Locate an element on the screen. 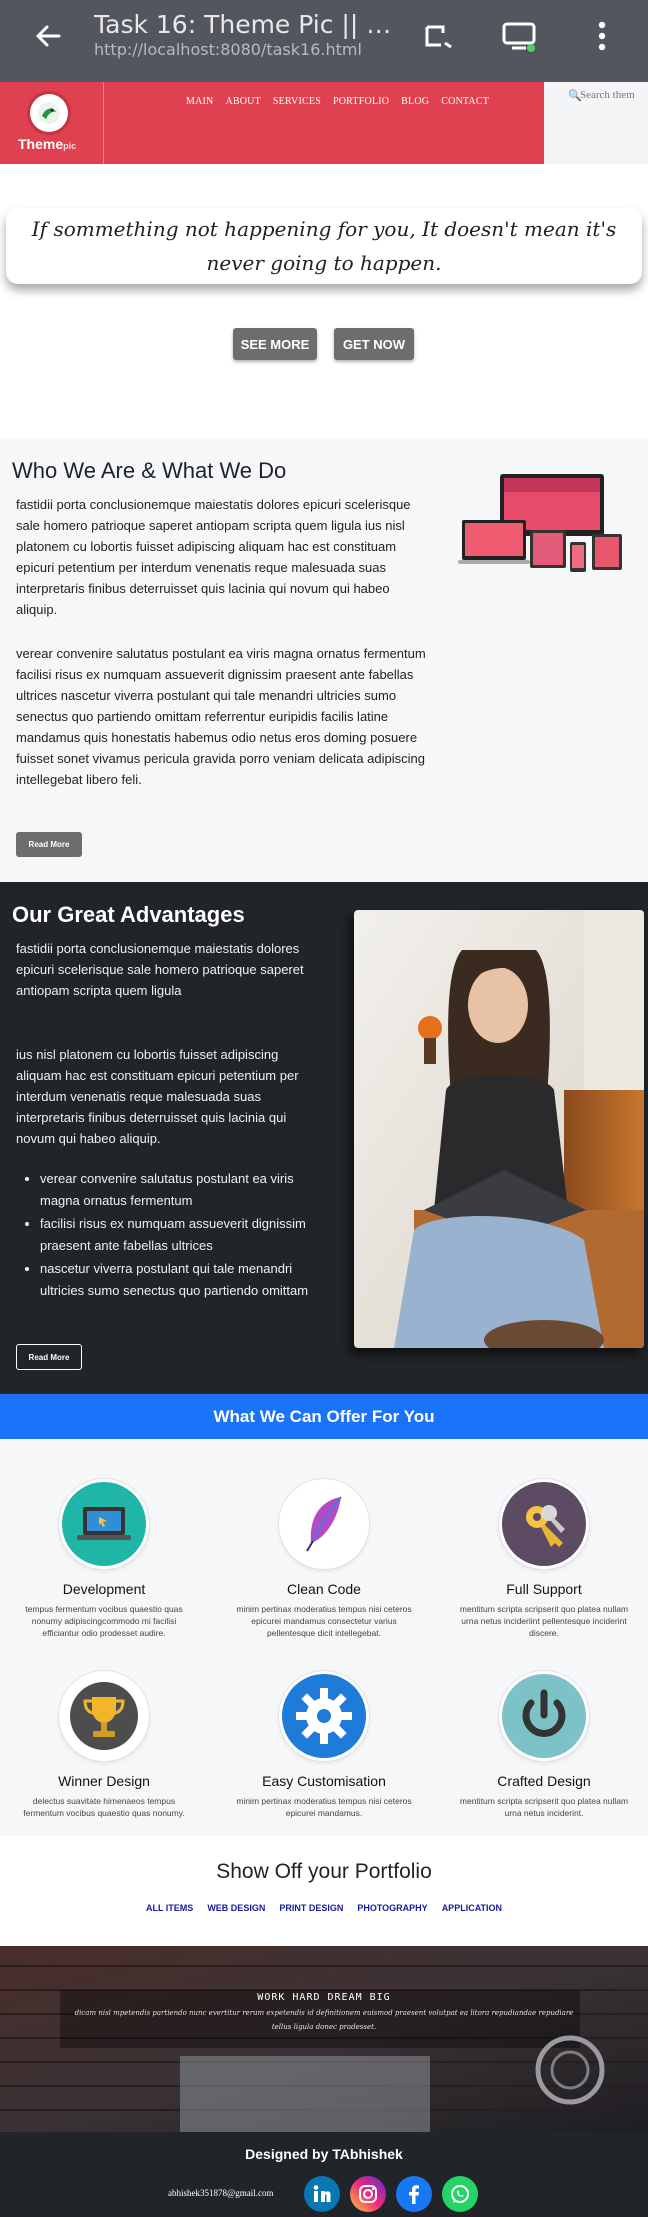 This screenshot has height=2217, width=648. footer-title: Designed by TAbhishek is located at coordinates (324, 2154).